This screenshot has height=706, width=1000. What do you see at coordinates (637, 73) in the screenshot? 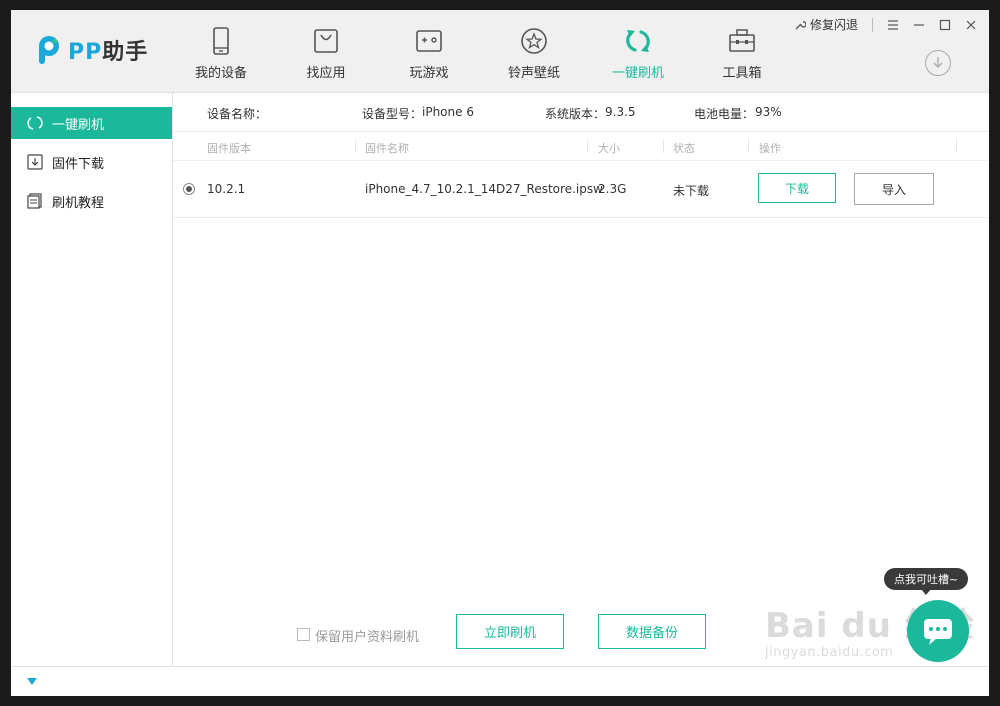
I see `nav-label: 一键刷机` at bounding box center [637, 73].